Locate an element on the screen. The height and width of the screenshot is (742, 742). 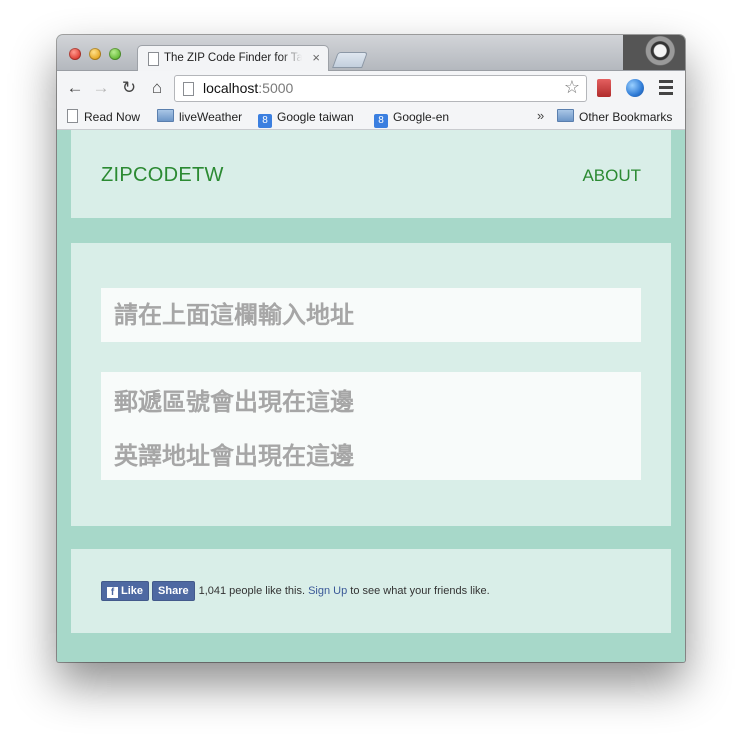
like-count-post: to see what your friends like. is located at coordinates (420, 591).